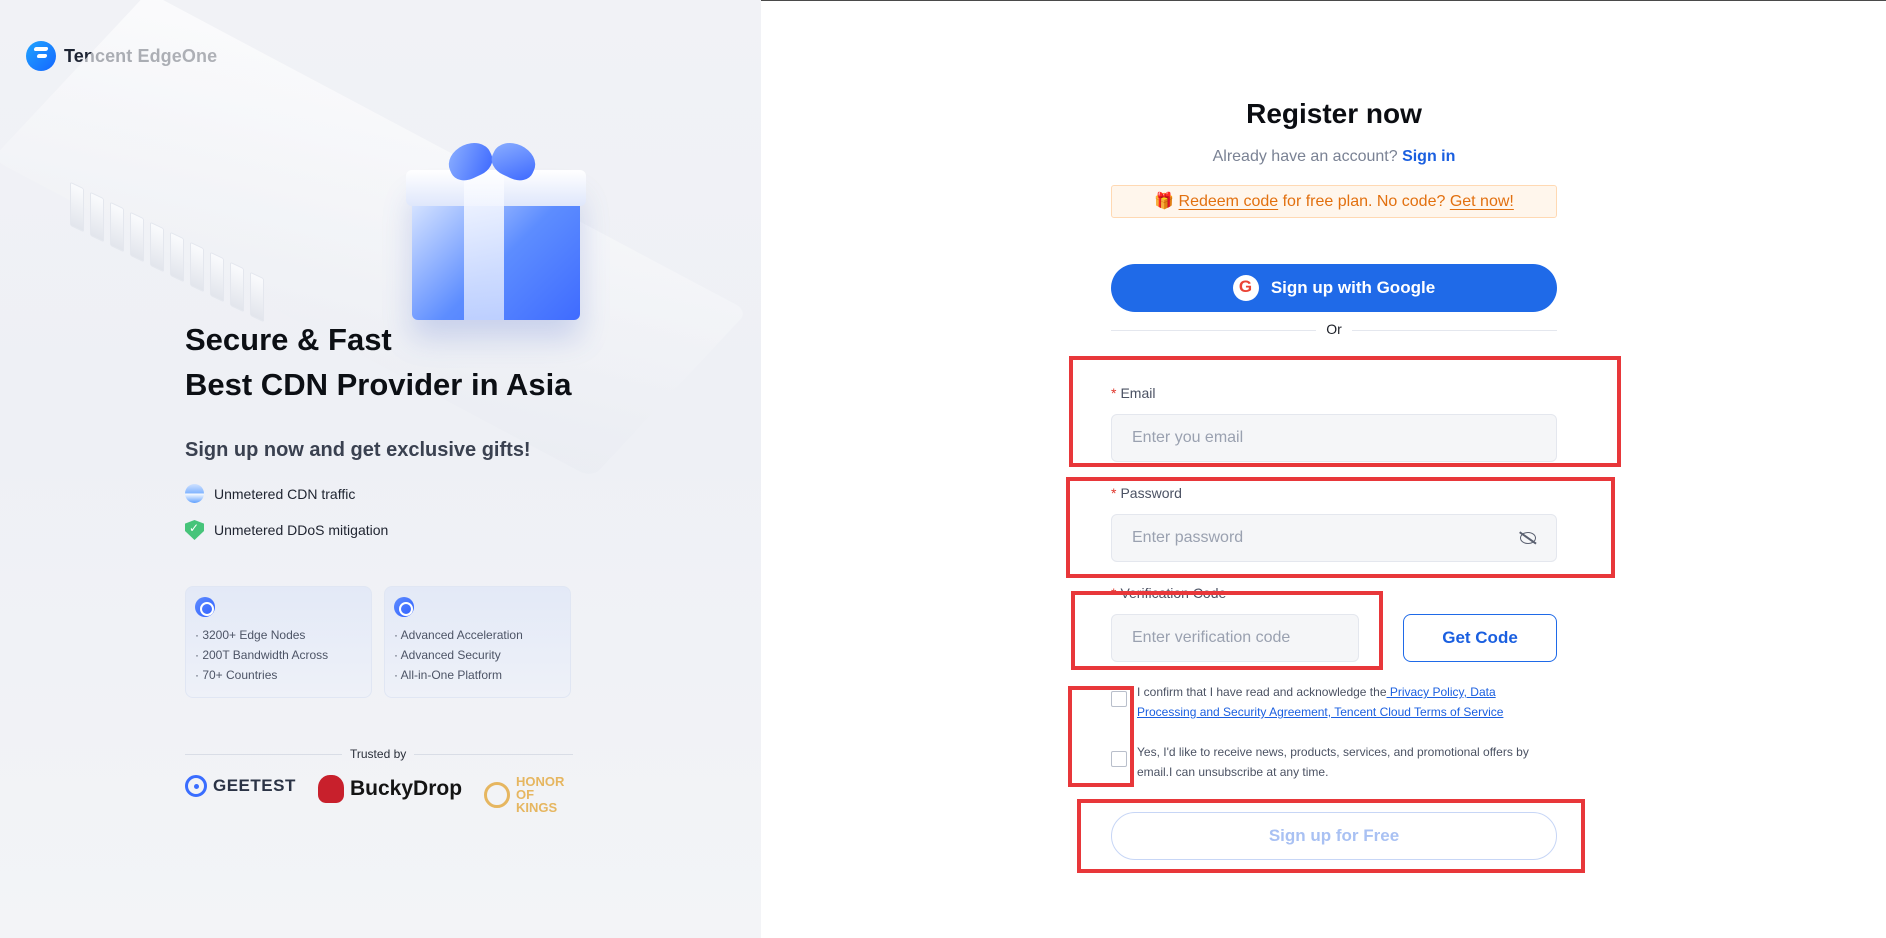 This screenshot has height=938, width=1886. I want to click on feature-item-ddos: Unmetered DDoS mitigation, so click(286, 530).